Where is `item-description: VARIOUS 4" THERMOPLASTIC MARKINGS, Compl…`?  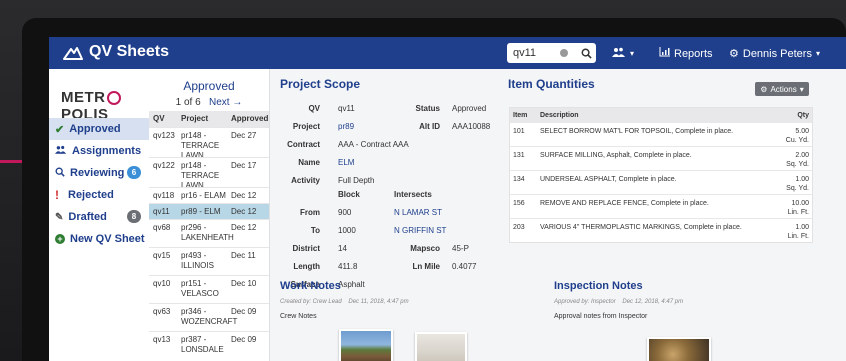
item-description: VARIOUS 4" THERMOPLASTIC MARKINGS, Compl… is located at coordinates (641, 227).